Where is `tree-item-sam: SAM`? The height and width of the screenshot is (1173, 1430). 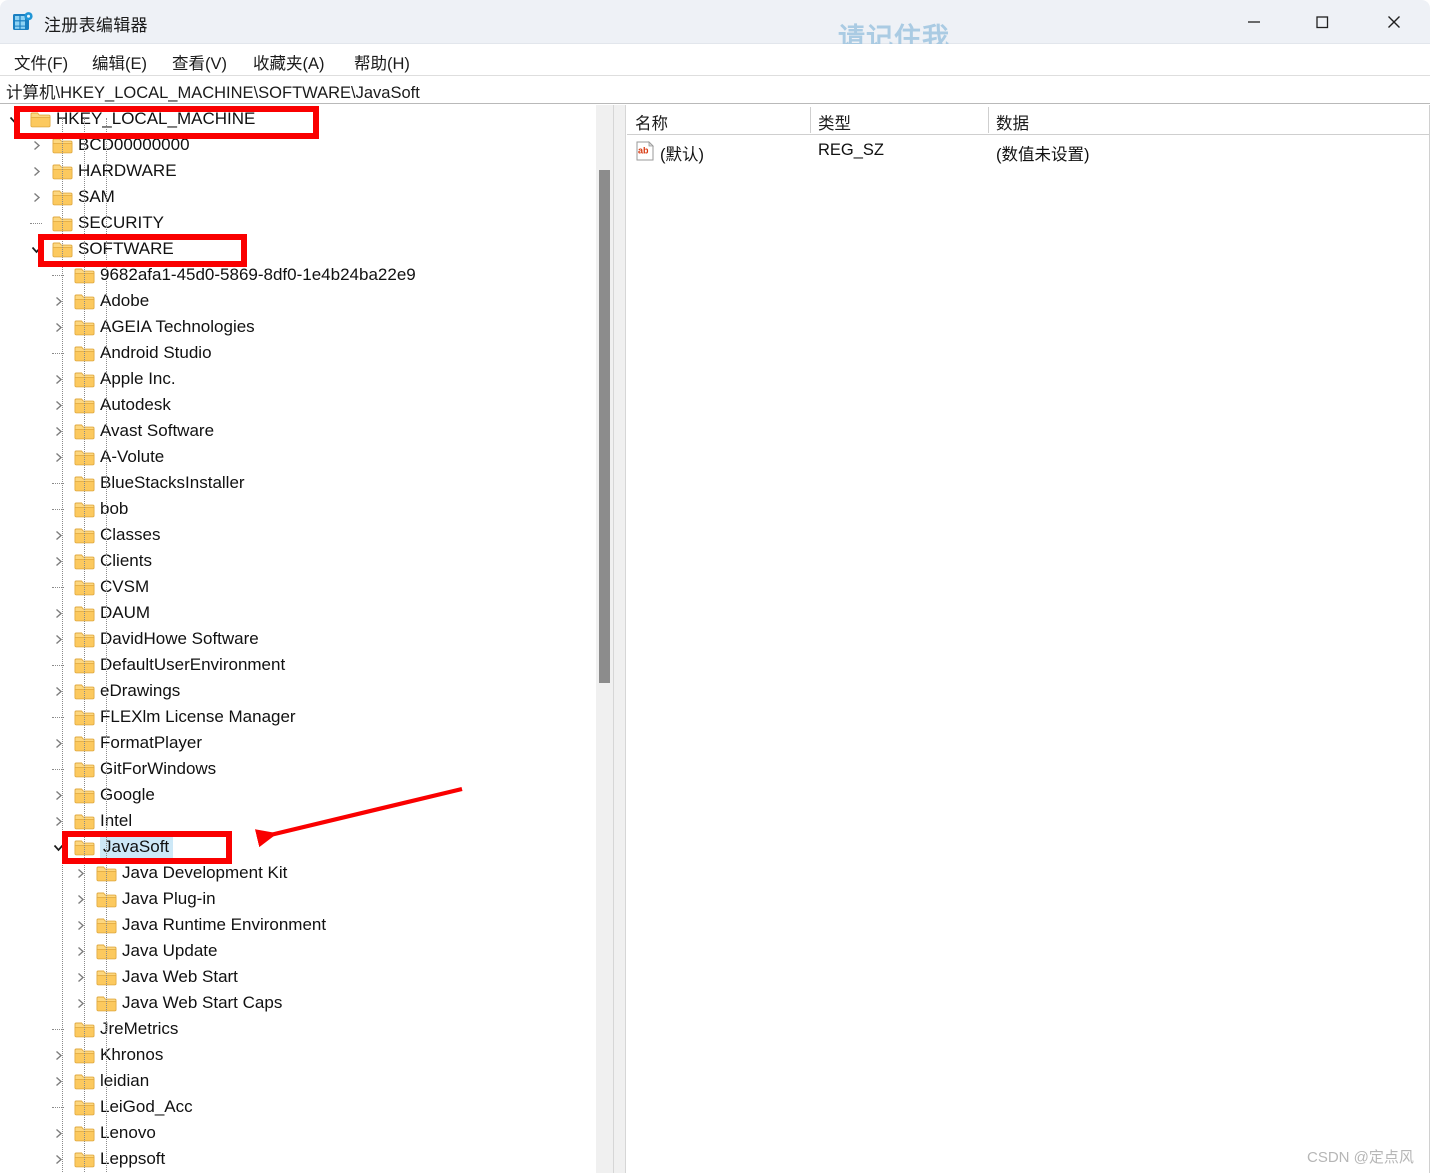 tree-item-sam: SAM is located at coordinates (298, 197).